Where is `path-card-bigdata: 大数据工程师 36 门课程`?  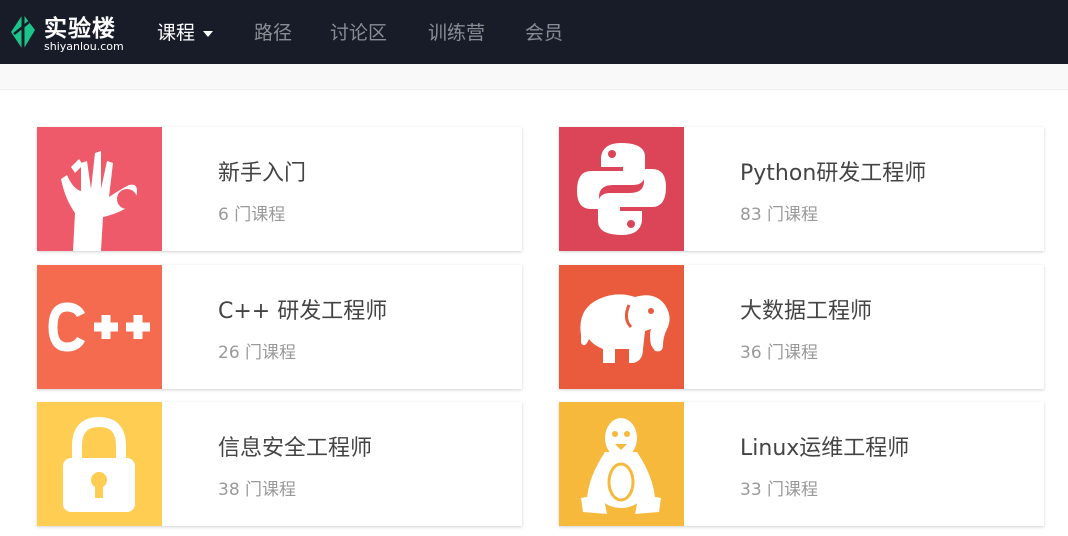 path-card-bigdata: 大数据工程师 36 门课程 is located at coordinates (801, 327).